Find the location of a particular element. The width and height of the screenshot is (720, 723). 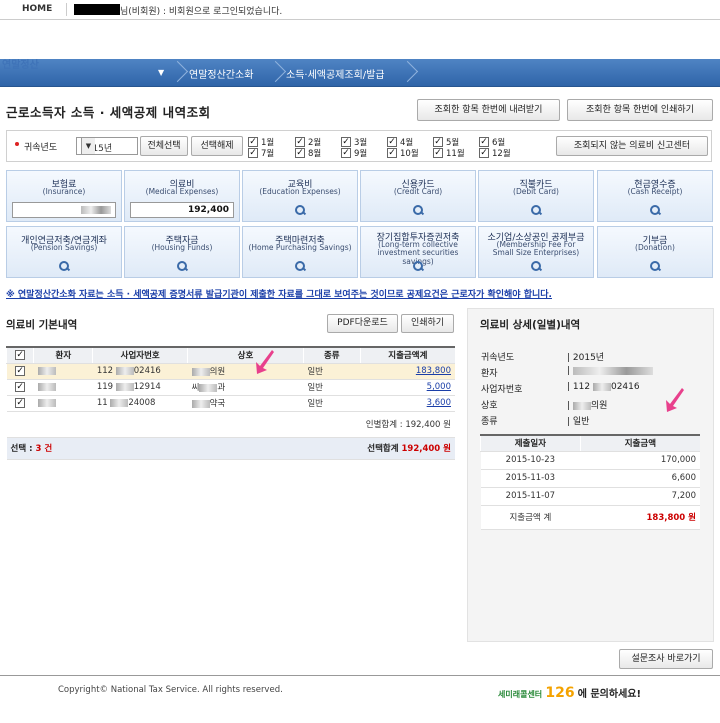

main-nav: 연말정산 ▼ 연말정산간소화 소득·세액공제조회/발급 is located at coordinates (360, 73).